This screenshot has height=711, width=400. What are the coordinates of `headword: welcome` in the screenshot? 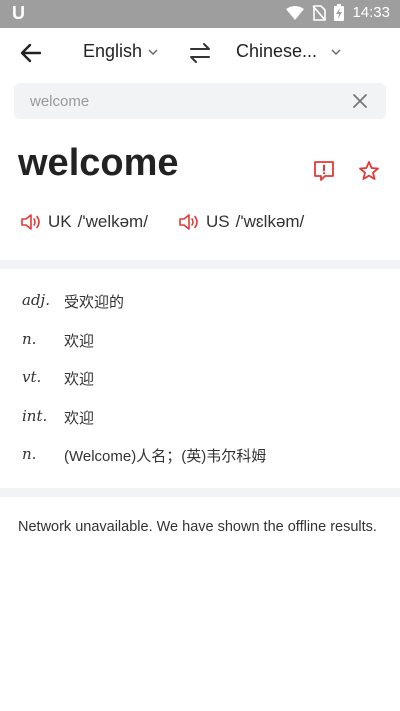 It's located at (98, 163).